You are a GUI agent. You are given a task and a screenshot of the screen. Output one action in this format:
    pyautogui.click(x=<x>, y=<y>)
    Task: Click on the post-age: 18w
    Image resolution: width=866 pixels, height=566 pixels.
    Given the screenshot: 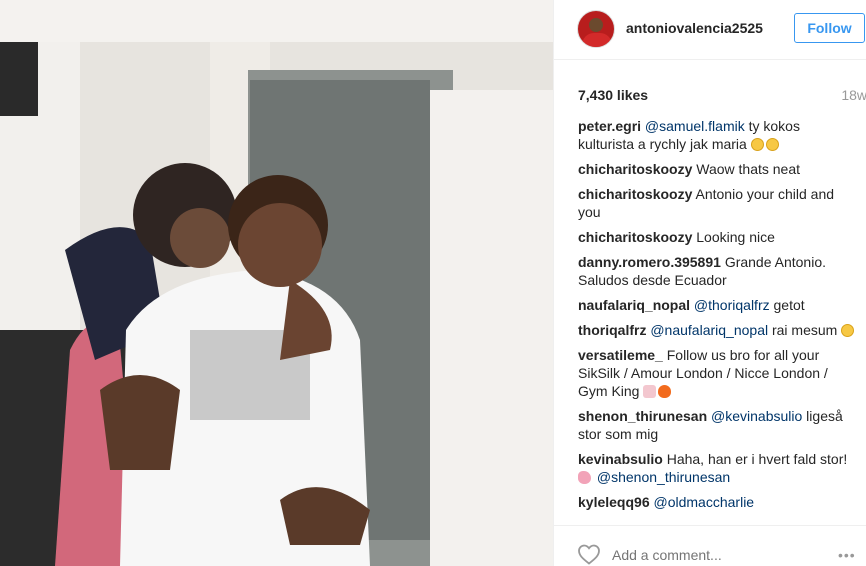 What is the action you would take?
    pyautogui.click(x=853, y=95)
    